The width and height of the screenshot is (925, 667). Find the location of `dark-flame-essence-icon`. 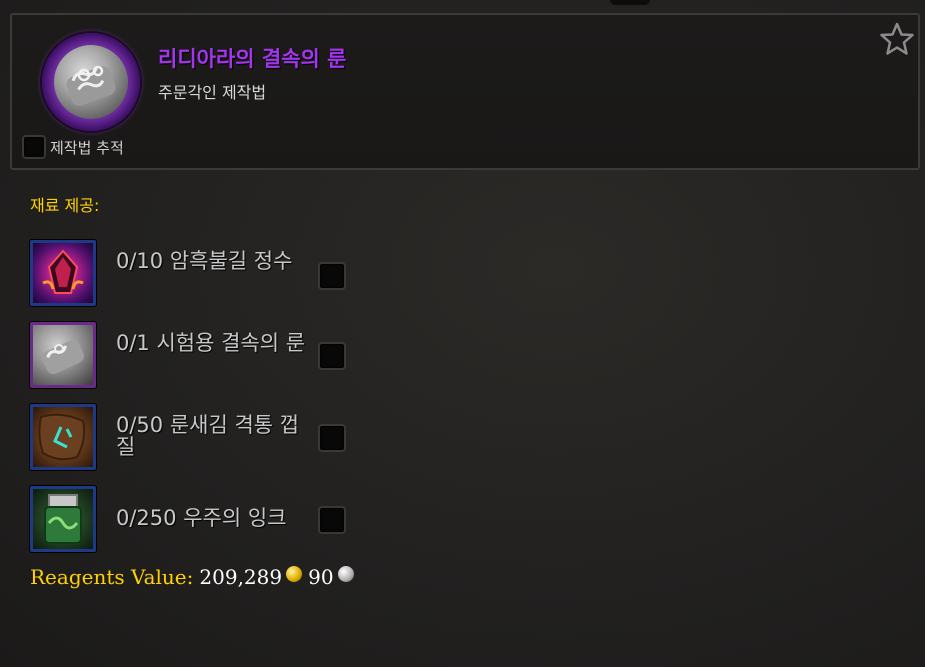

dark-flame-essence-icon is located at coordinates (63, 273).